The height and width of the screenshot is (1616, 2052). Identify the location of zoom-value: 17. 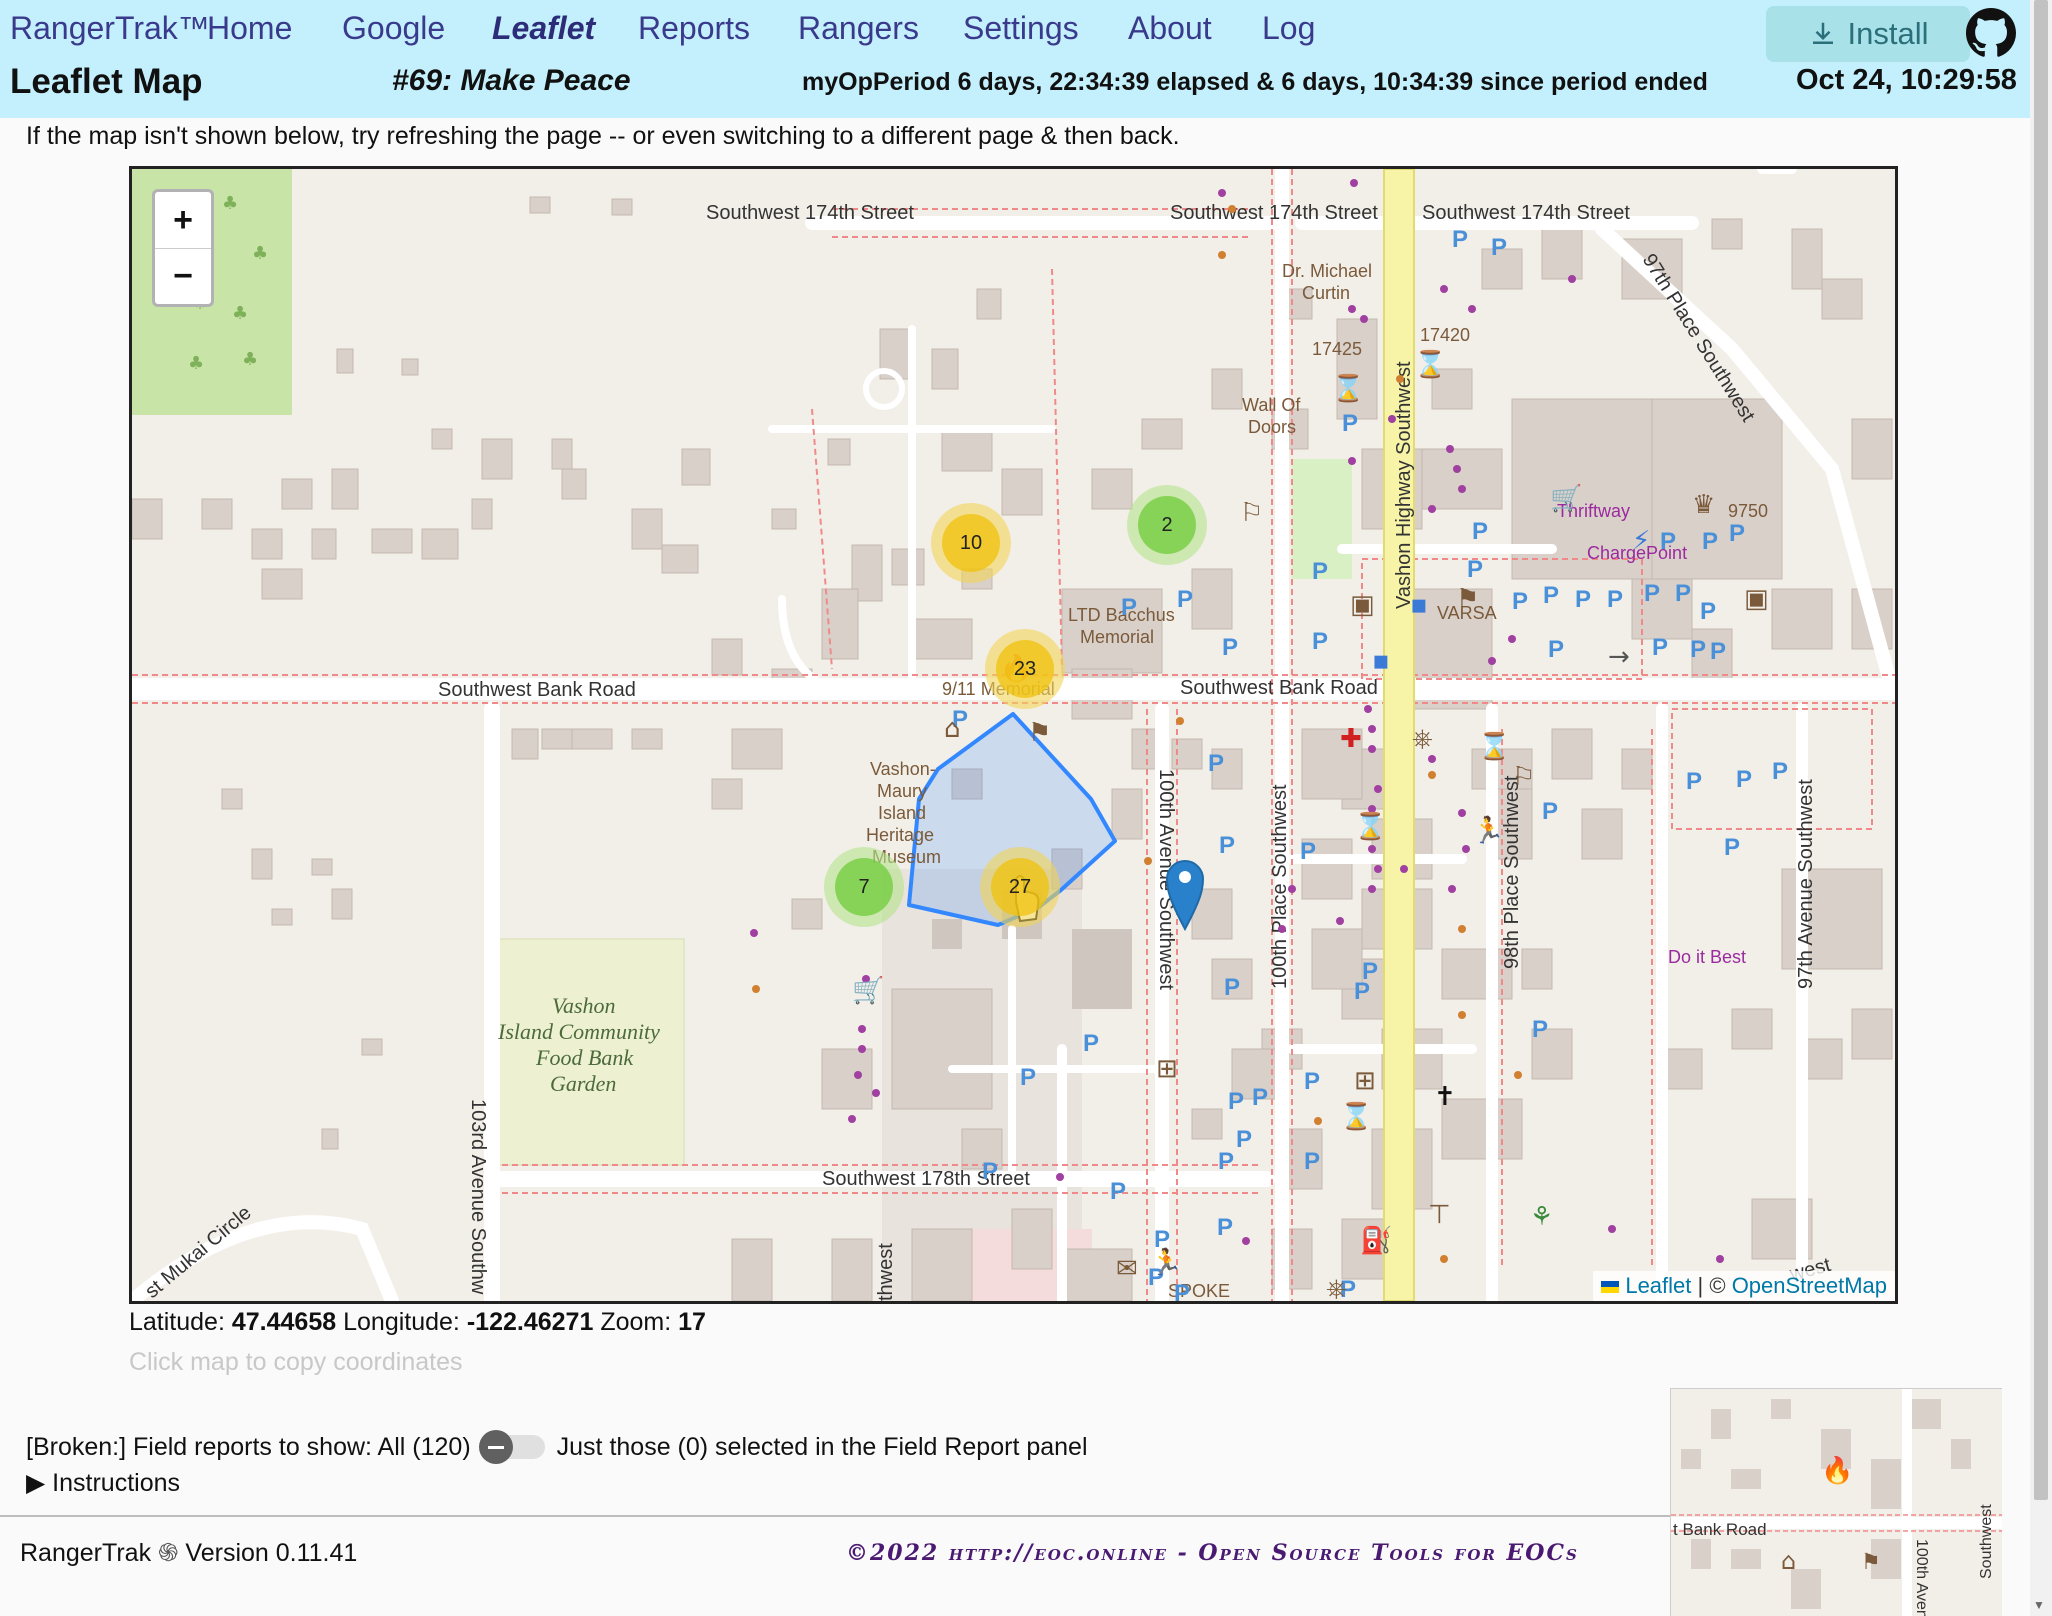
(692, 1322).